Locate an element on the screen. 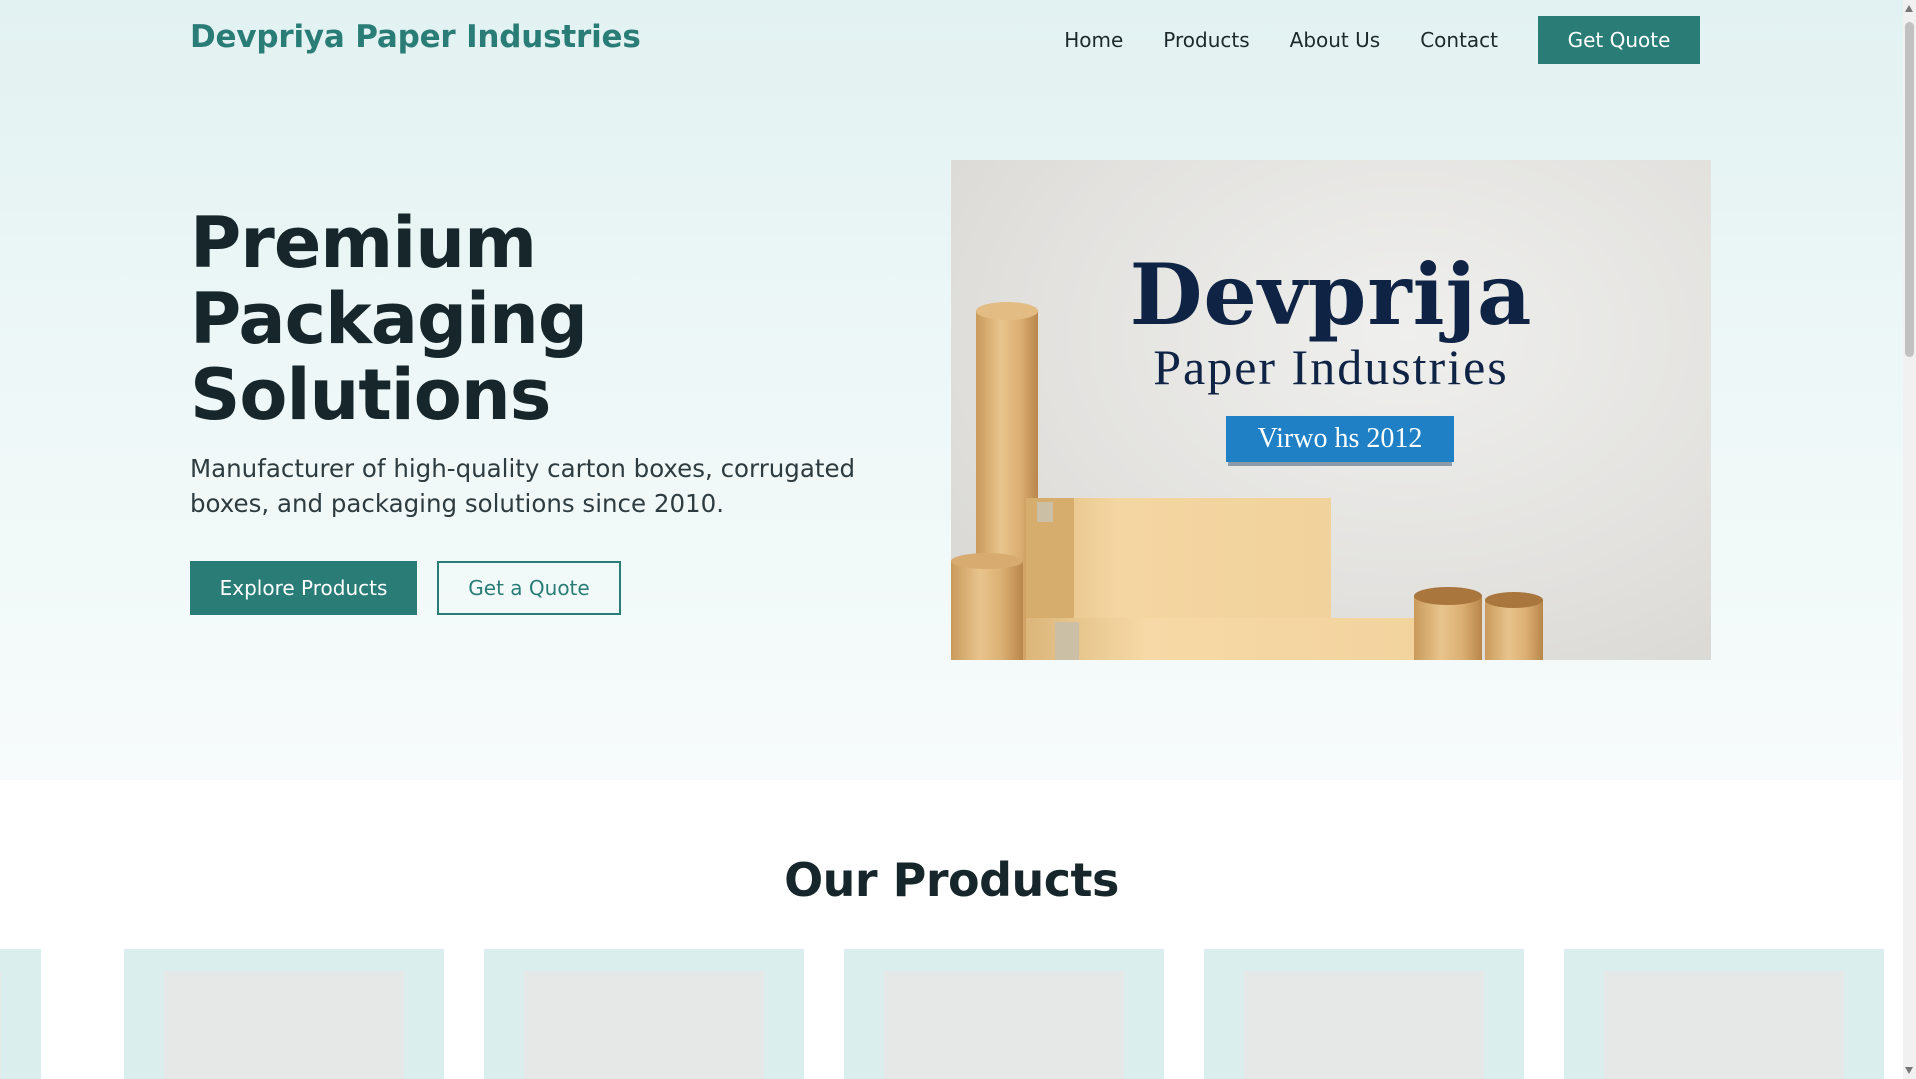 This screenshot has height=1079, width=1916. paper-tube-small-2-top is located at coordinates (1514, 600).